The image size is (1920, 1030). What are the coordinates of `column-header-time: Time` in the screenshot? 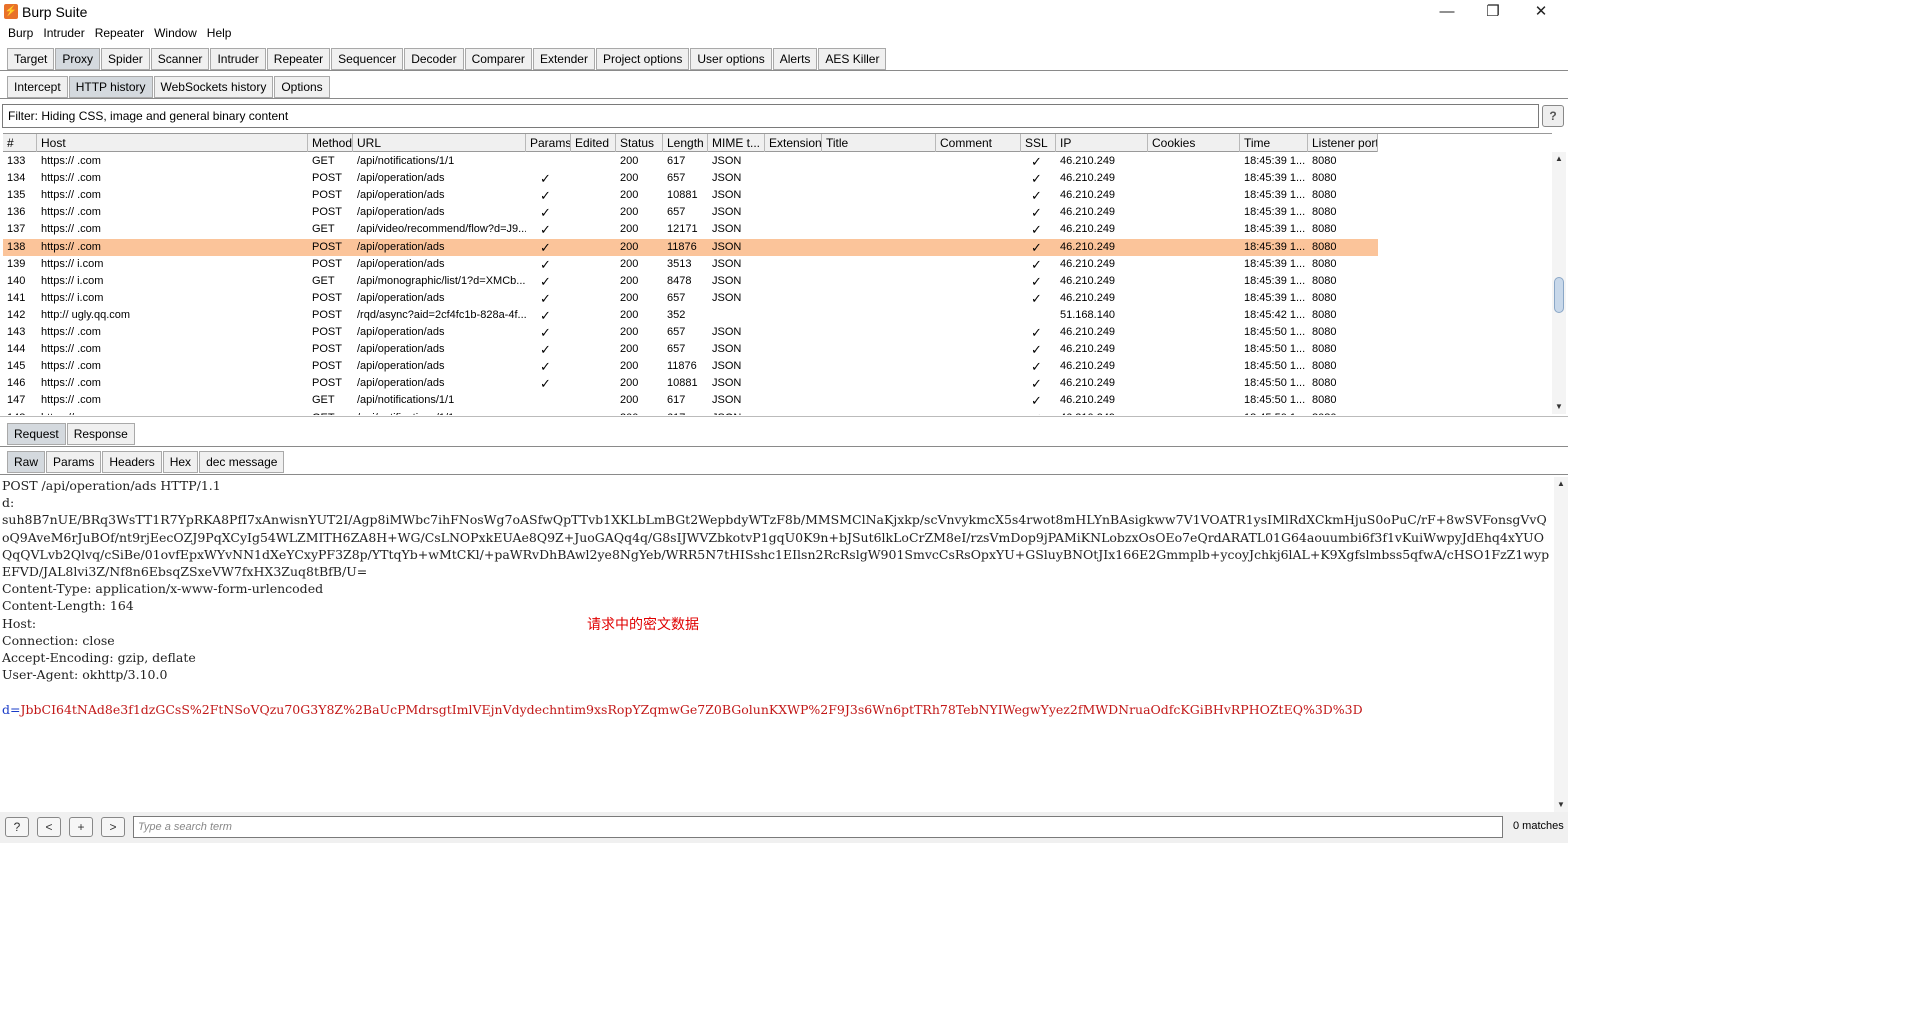 It's located at (1274, 143).